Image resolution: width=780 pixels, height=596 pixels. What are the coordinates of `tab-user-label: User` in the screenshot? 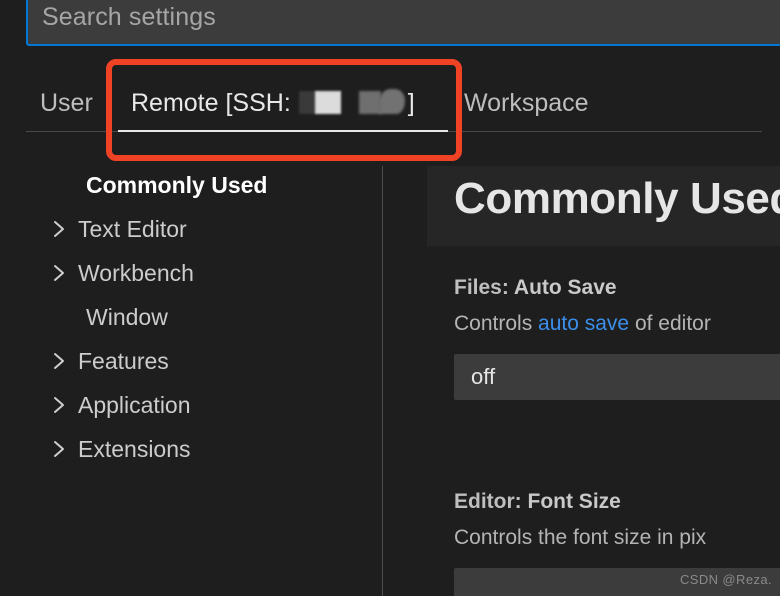 It's located at (66, 102).